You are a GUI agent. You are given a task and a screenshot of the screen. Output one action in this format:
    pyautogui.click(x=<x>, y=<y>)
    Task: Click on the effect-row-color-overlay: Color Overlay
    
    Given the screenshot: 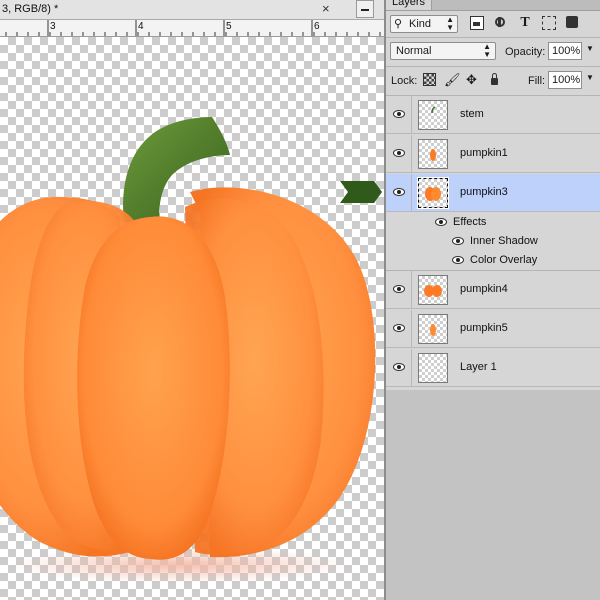 What is the action you would take?
    pyautogui.click(x=493, y=260)
    